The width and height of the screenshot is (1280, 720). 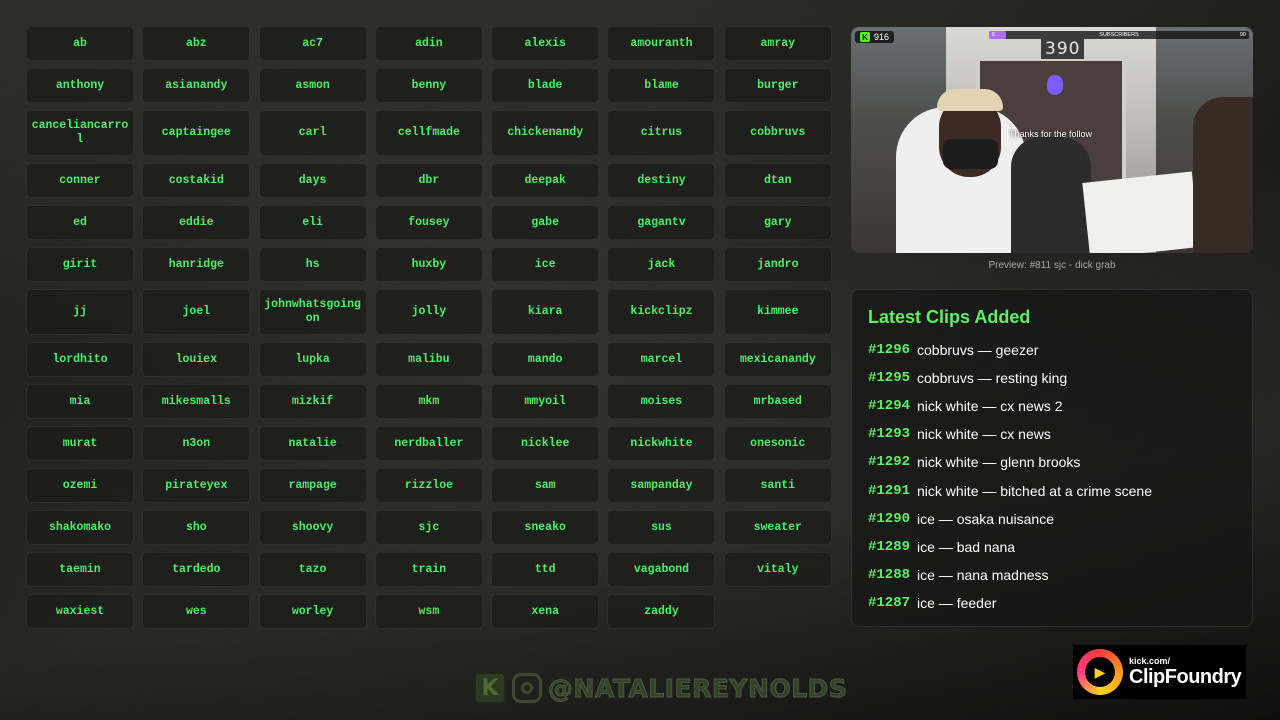 I want to click on clip-list-item: #1296 cobbruvs — geezer, so click(x=1052, y=350).